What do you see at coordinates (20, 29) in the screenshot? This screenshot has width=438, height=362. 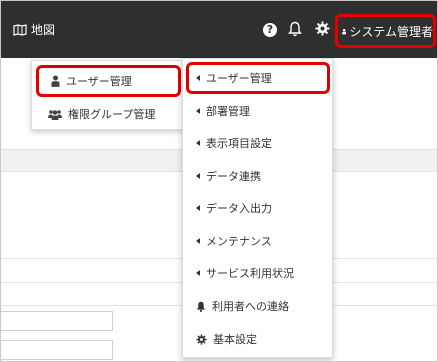 I see `map-icon` at bounding box center [20, 29].